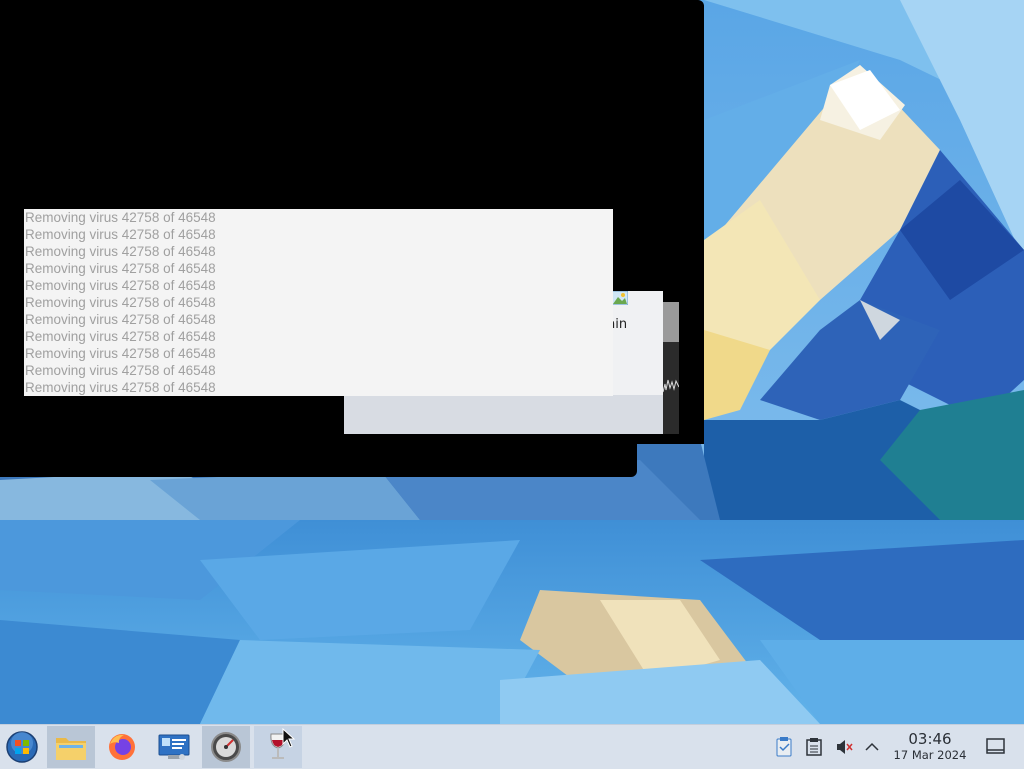  I want to click on folder-icon, so click(71, 749).